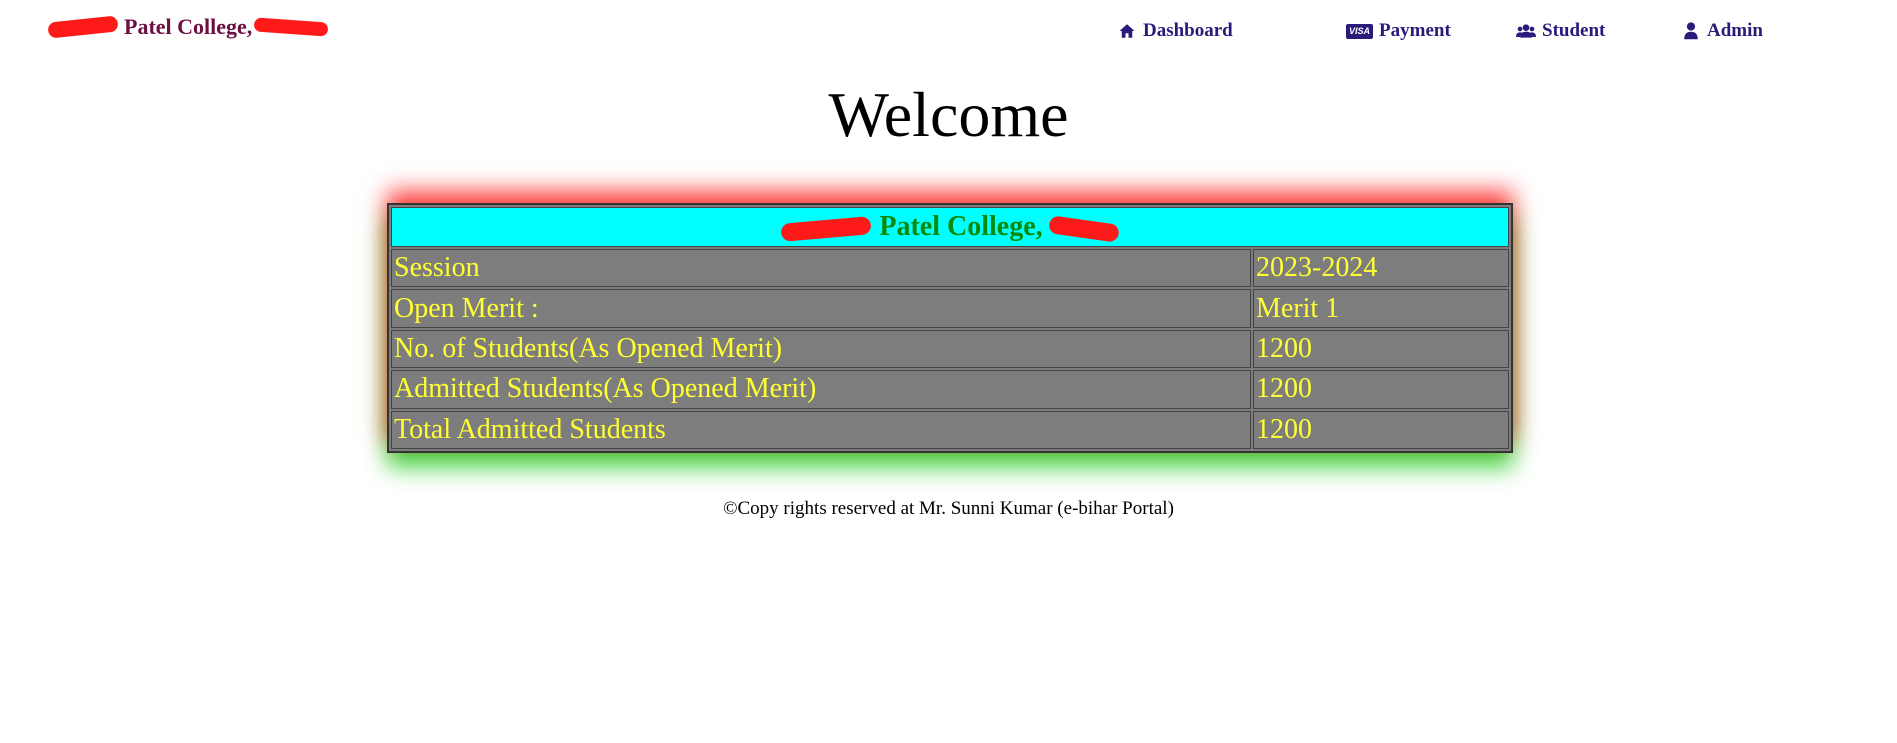 The height and width of the screenshot is (743, 1897). I want to click on row-value: Merit 1, so click(1381, 308).